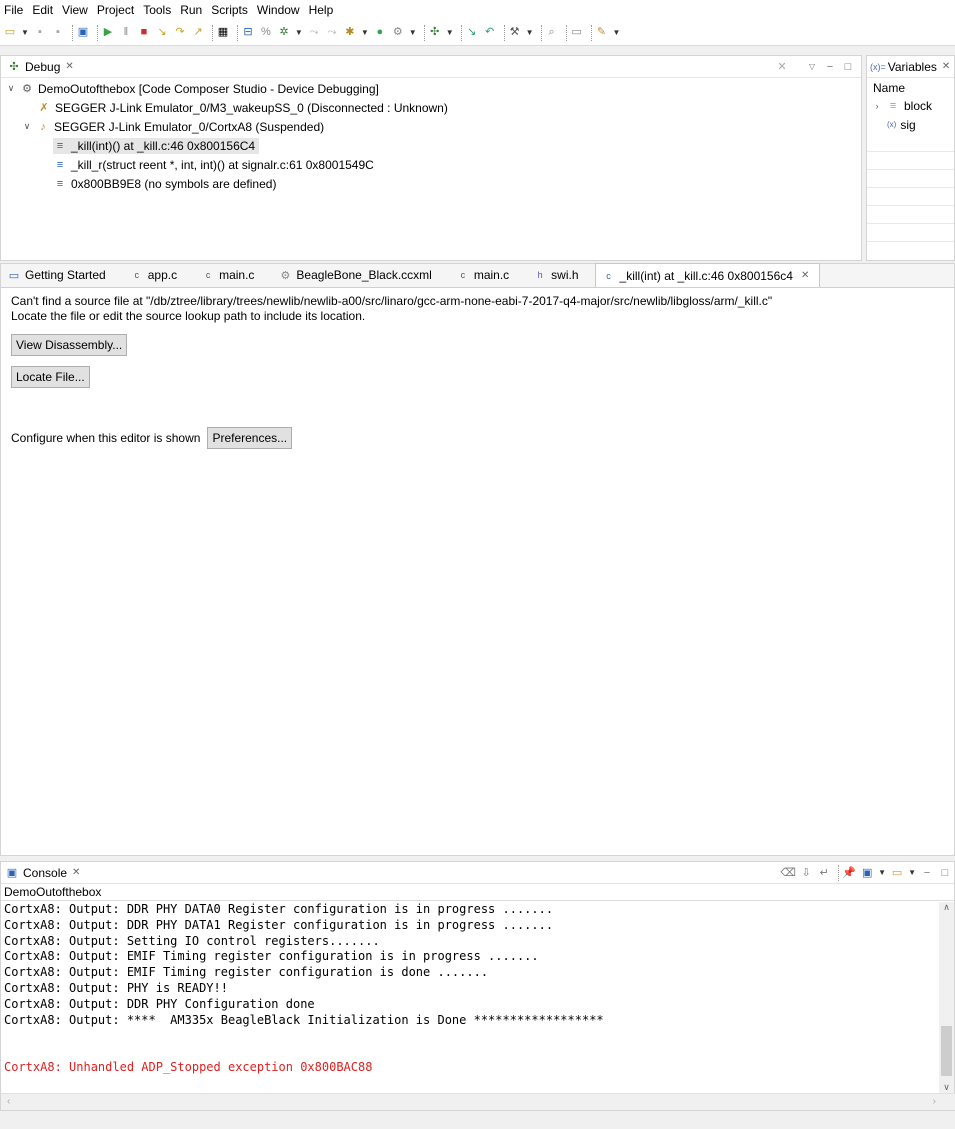 Image resolution: width=955 pixels, height=1129 pixels. I want to click on view-menu-icon: ▽, so click(812, 67).